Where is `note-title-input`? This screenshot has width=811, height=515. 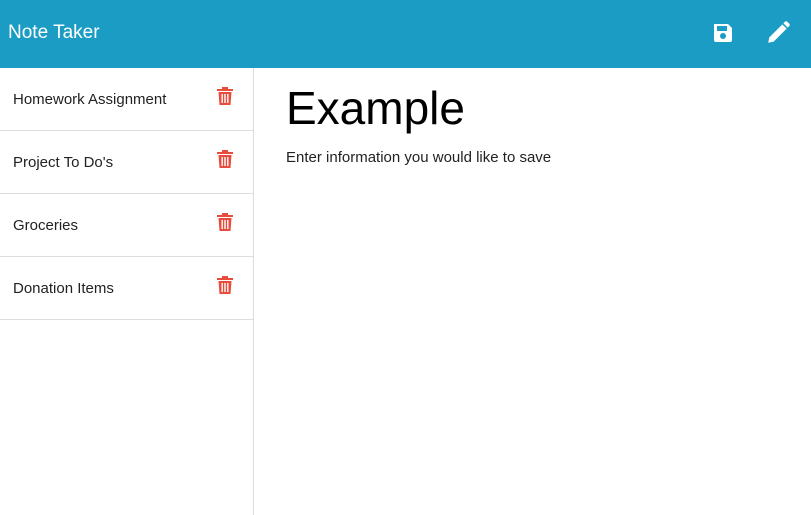
note-title-input is located at coordinates (536, 108).